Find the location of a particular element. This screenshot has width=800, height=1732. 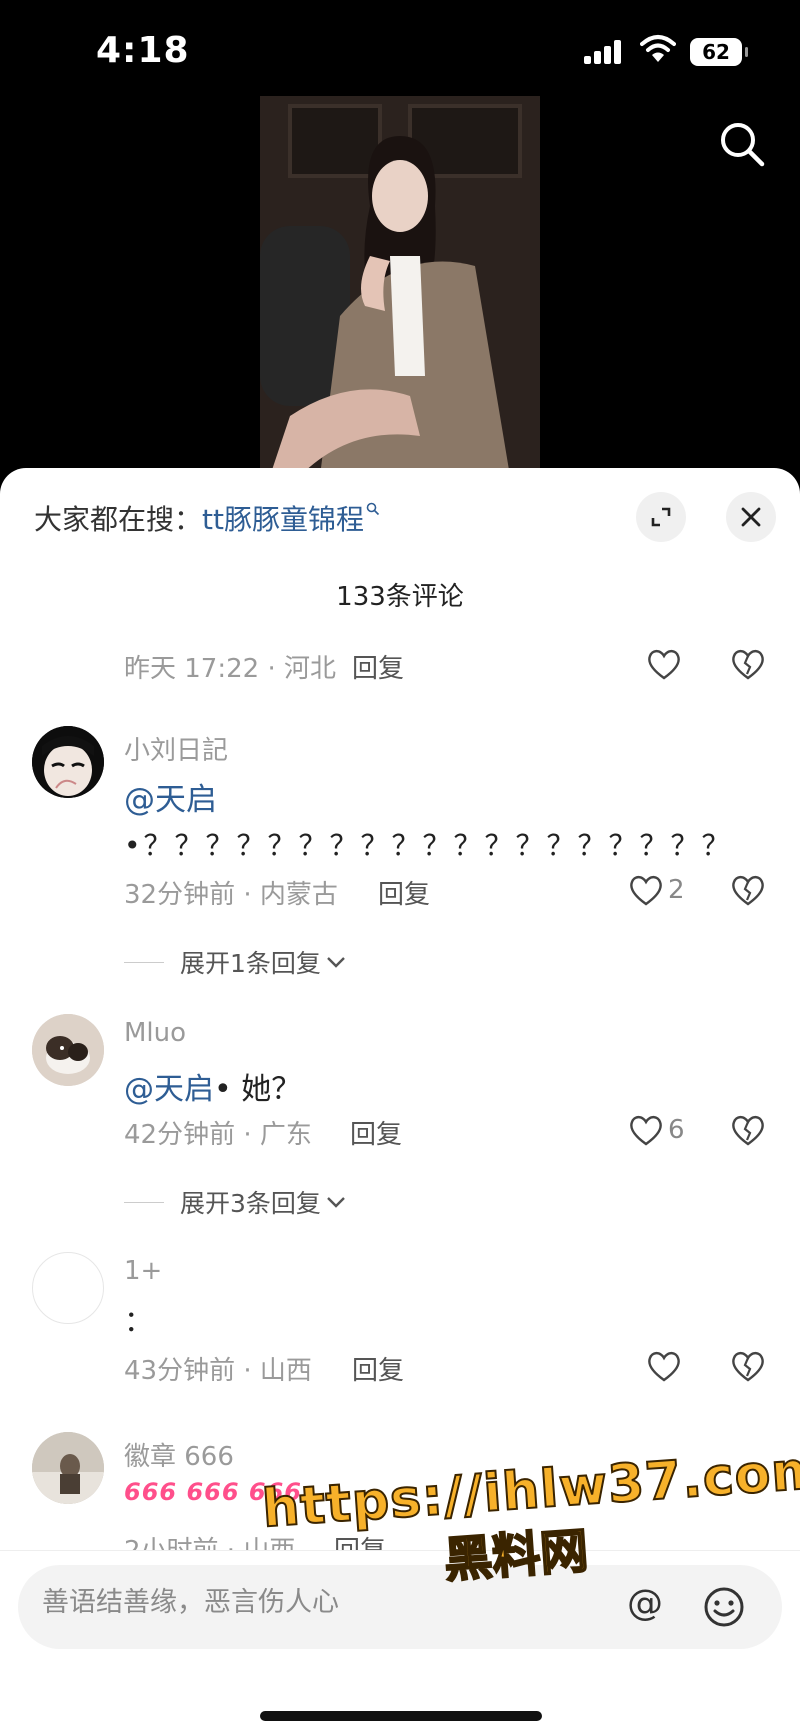

username: 1+ is located at coordinates (143, 1271).